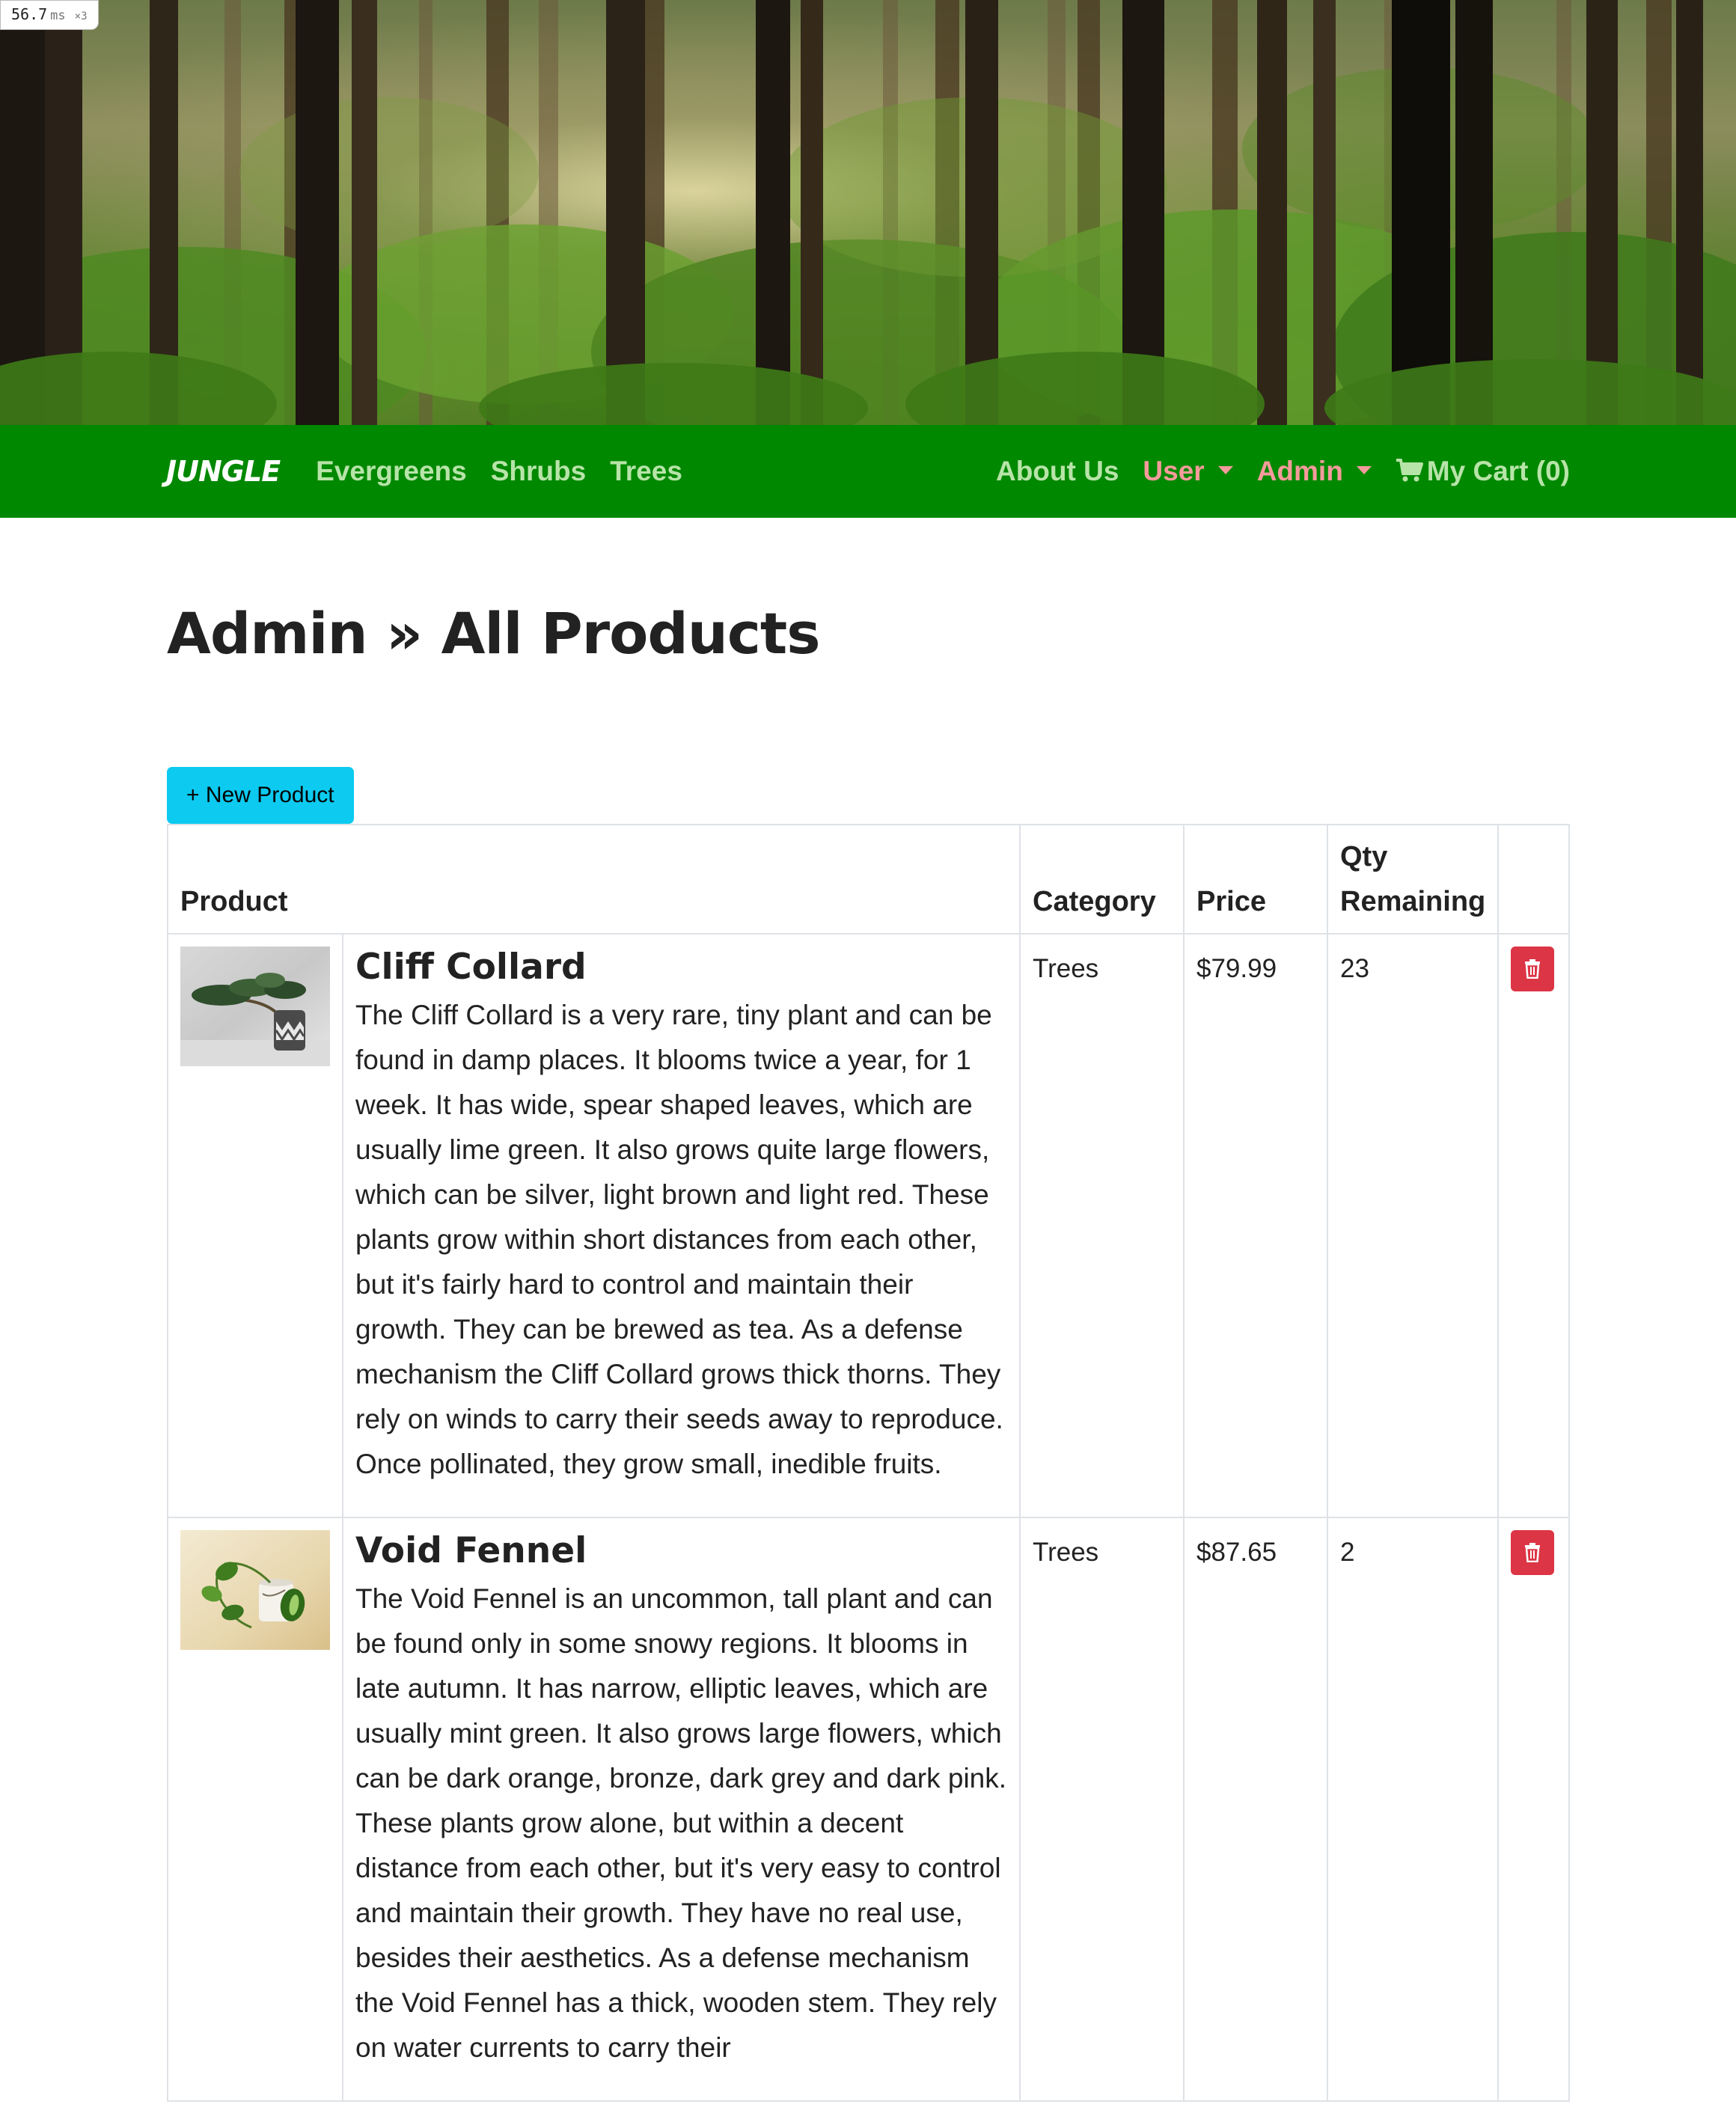 This screenshot has height=2122, width=1736. What do you see at coordinates (646, 471) in the screenshot?
I see `nav-link-trees: Trees` at bounding box center [646, 471].